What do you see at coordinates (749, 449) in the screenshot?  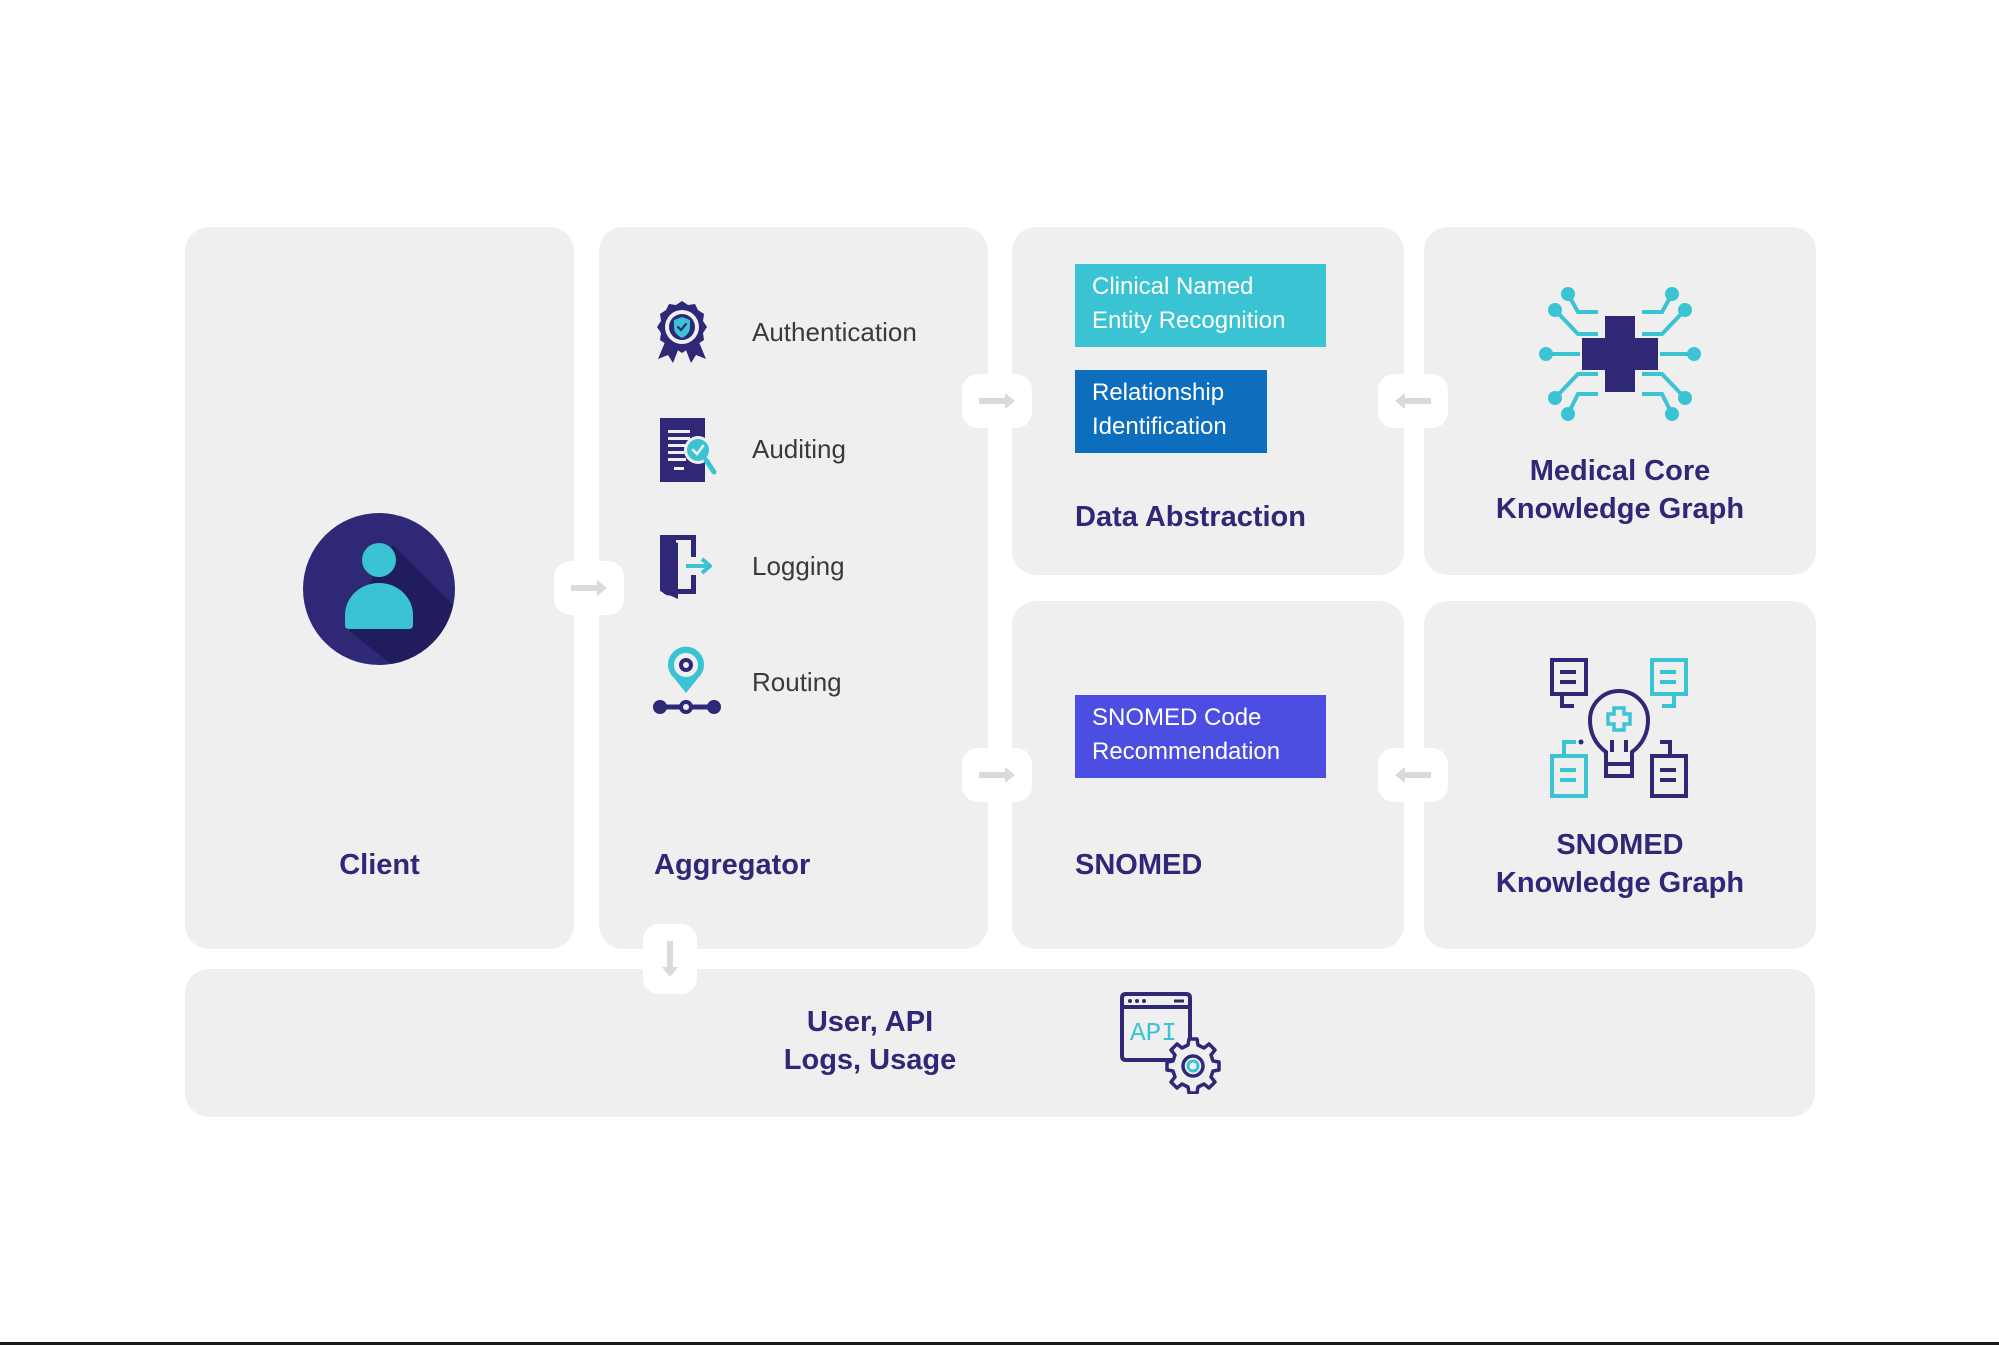 I see `aggregator-item-auditing: Auditing` at bounding box center [749, 449].